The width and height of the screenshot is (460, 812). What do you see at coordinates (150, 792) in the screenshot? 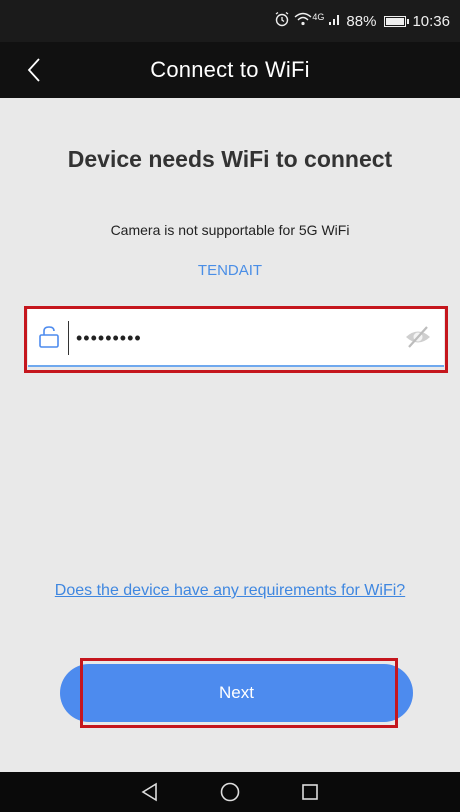
I see `triangle-back-icon` at bounding box center [150, 792].